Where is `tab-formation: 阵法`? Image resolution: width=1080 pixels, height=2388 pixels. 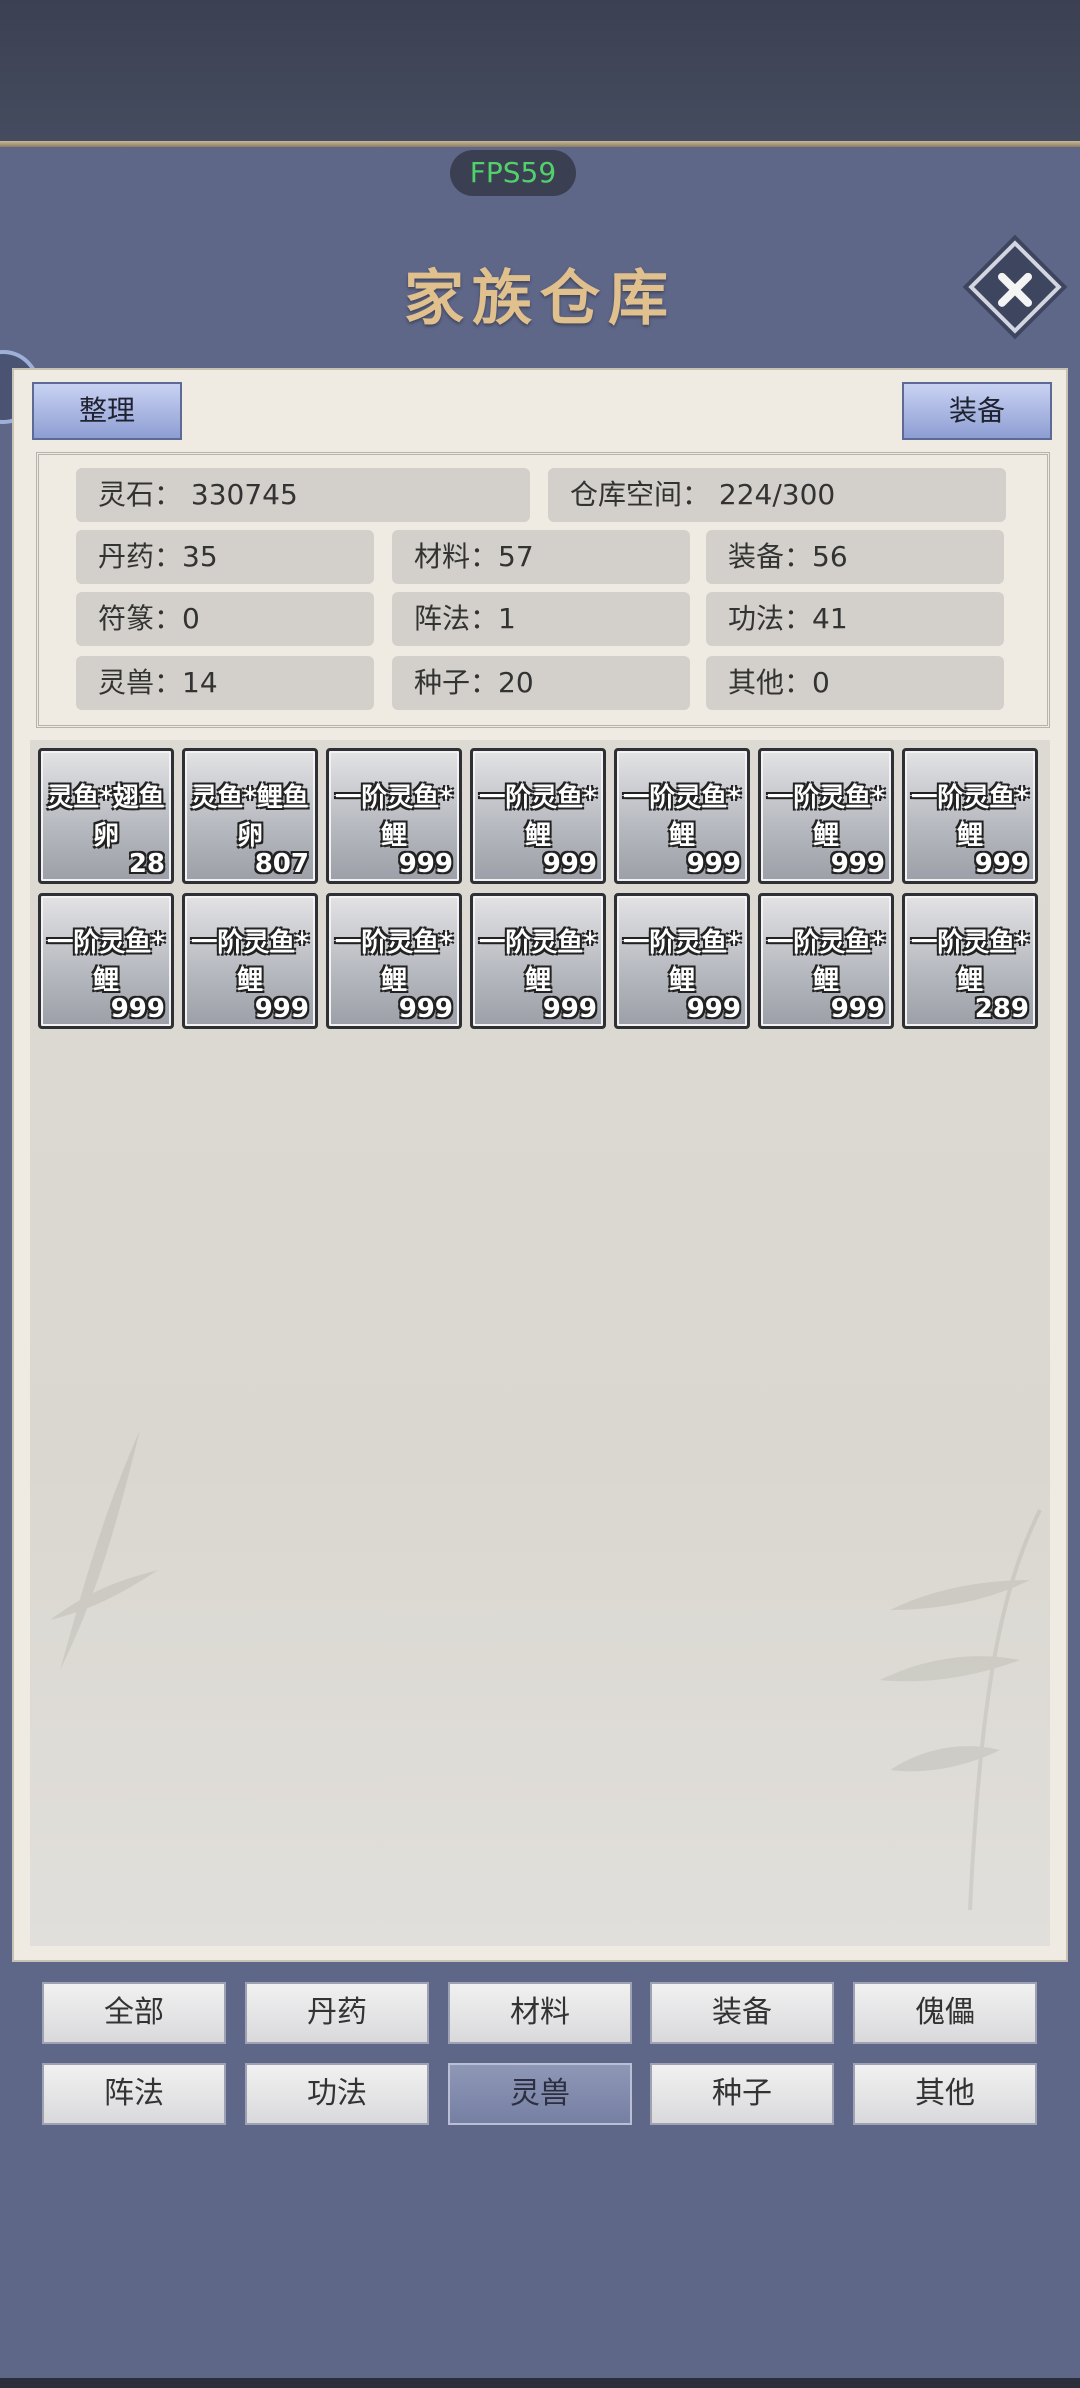
tab-formation: 阵法 is located at coordinates (134, 2094).